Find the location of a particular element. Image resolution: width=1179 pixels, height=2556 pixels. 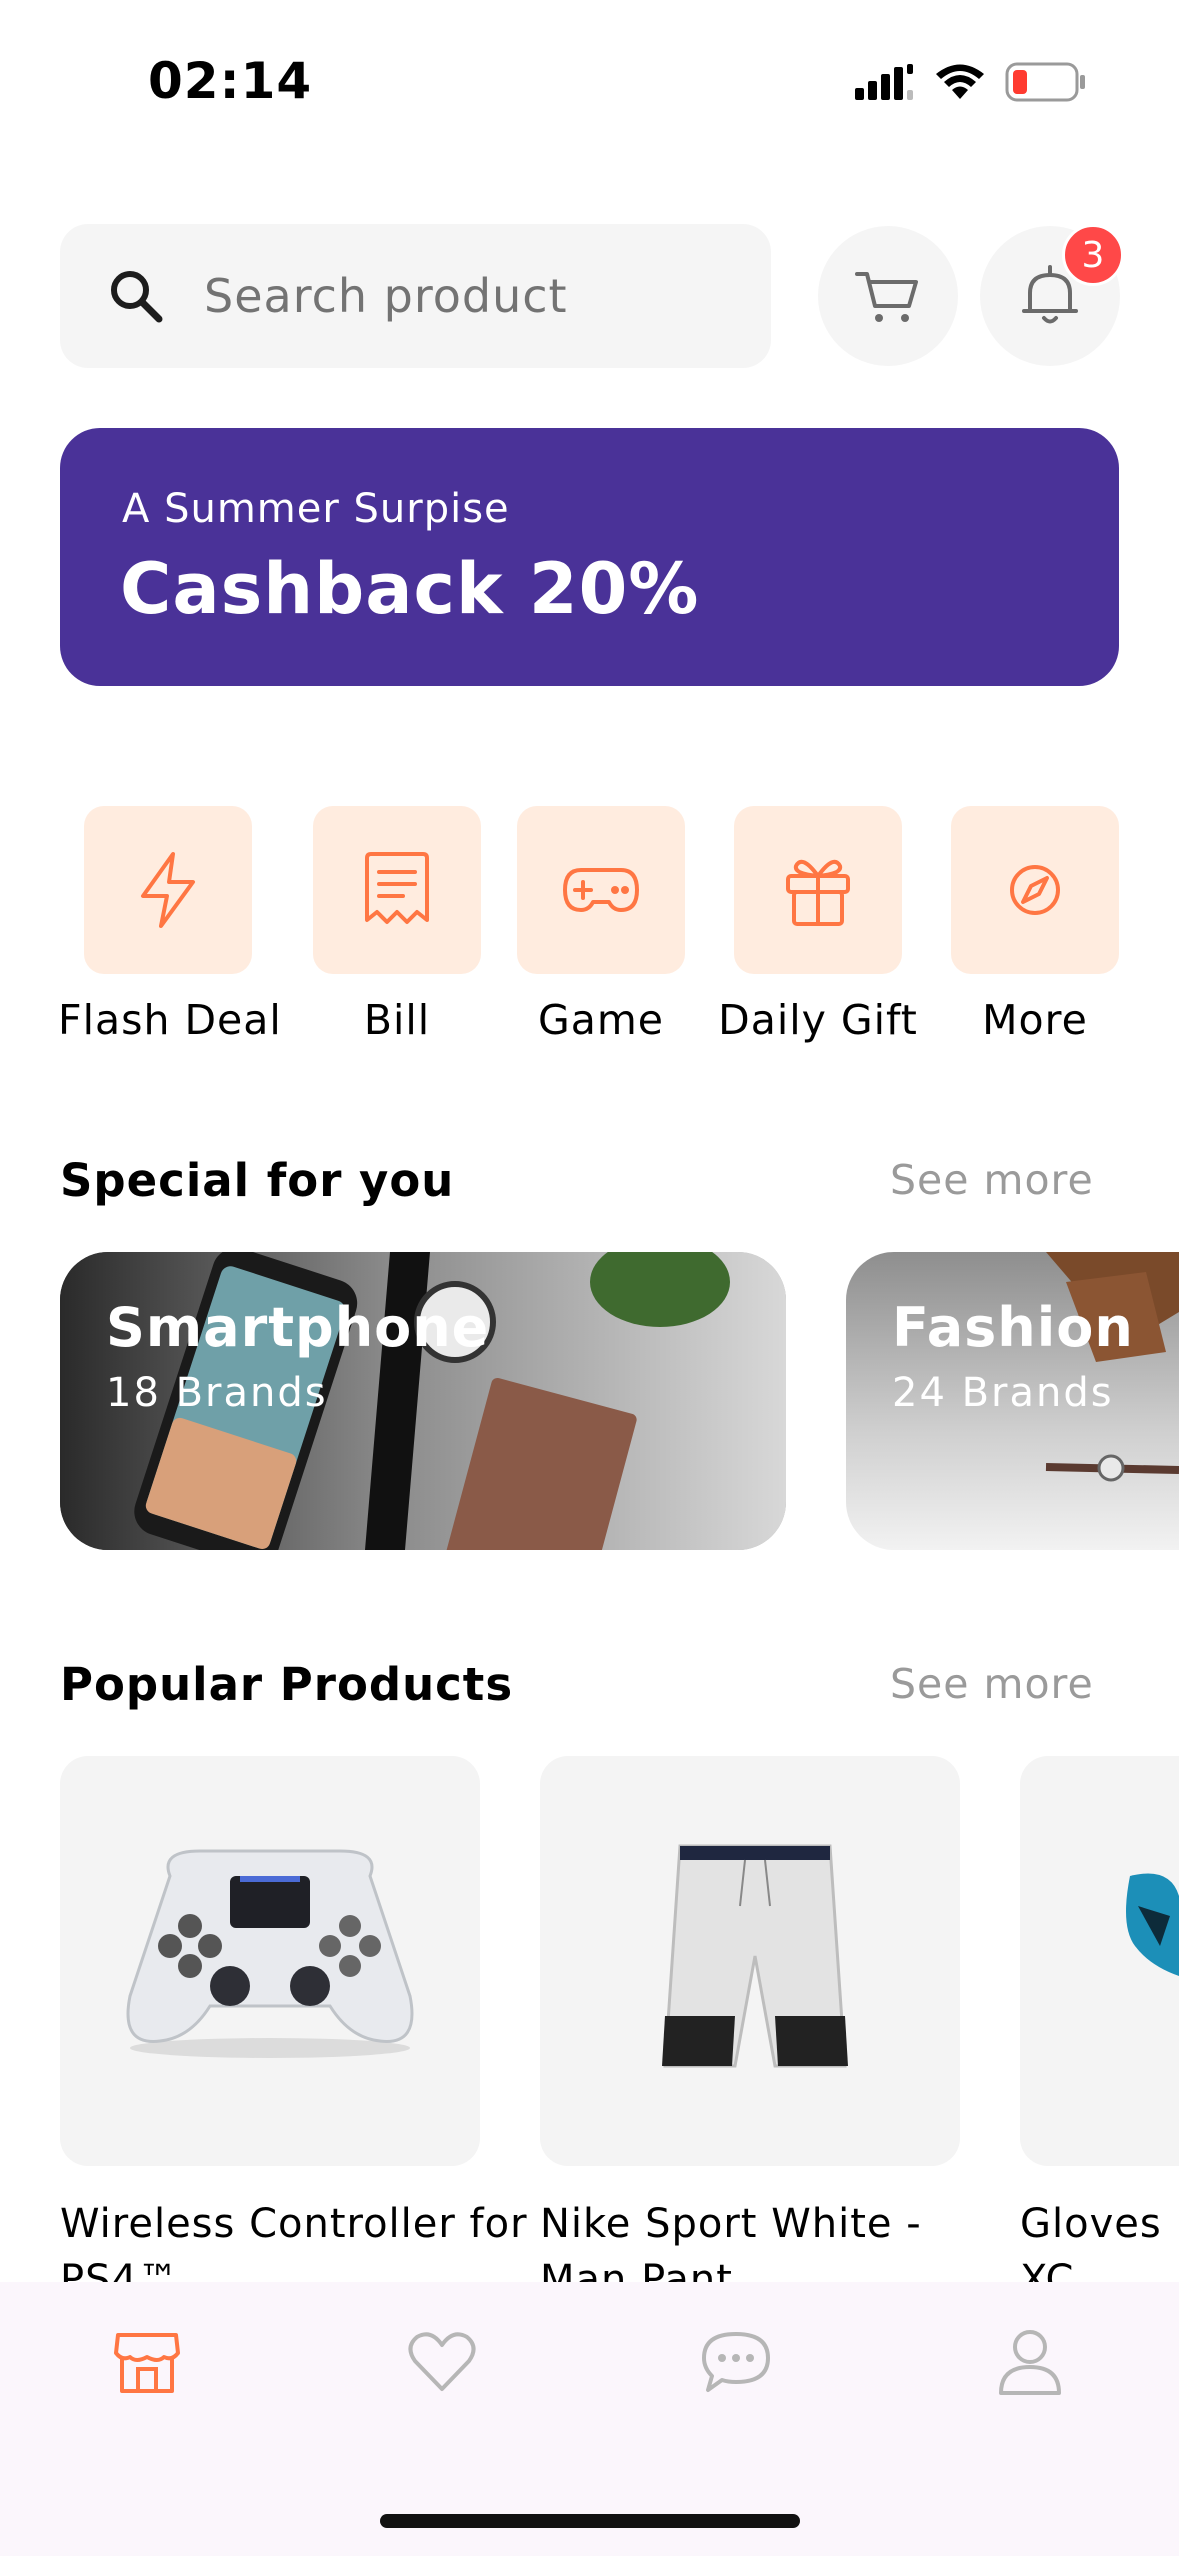

discover-icon is located at coordinates (1035, 890).